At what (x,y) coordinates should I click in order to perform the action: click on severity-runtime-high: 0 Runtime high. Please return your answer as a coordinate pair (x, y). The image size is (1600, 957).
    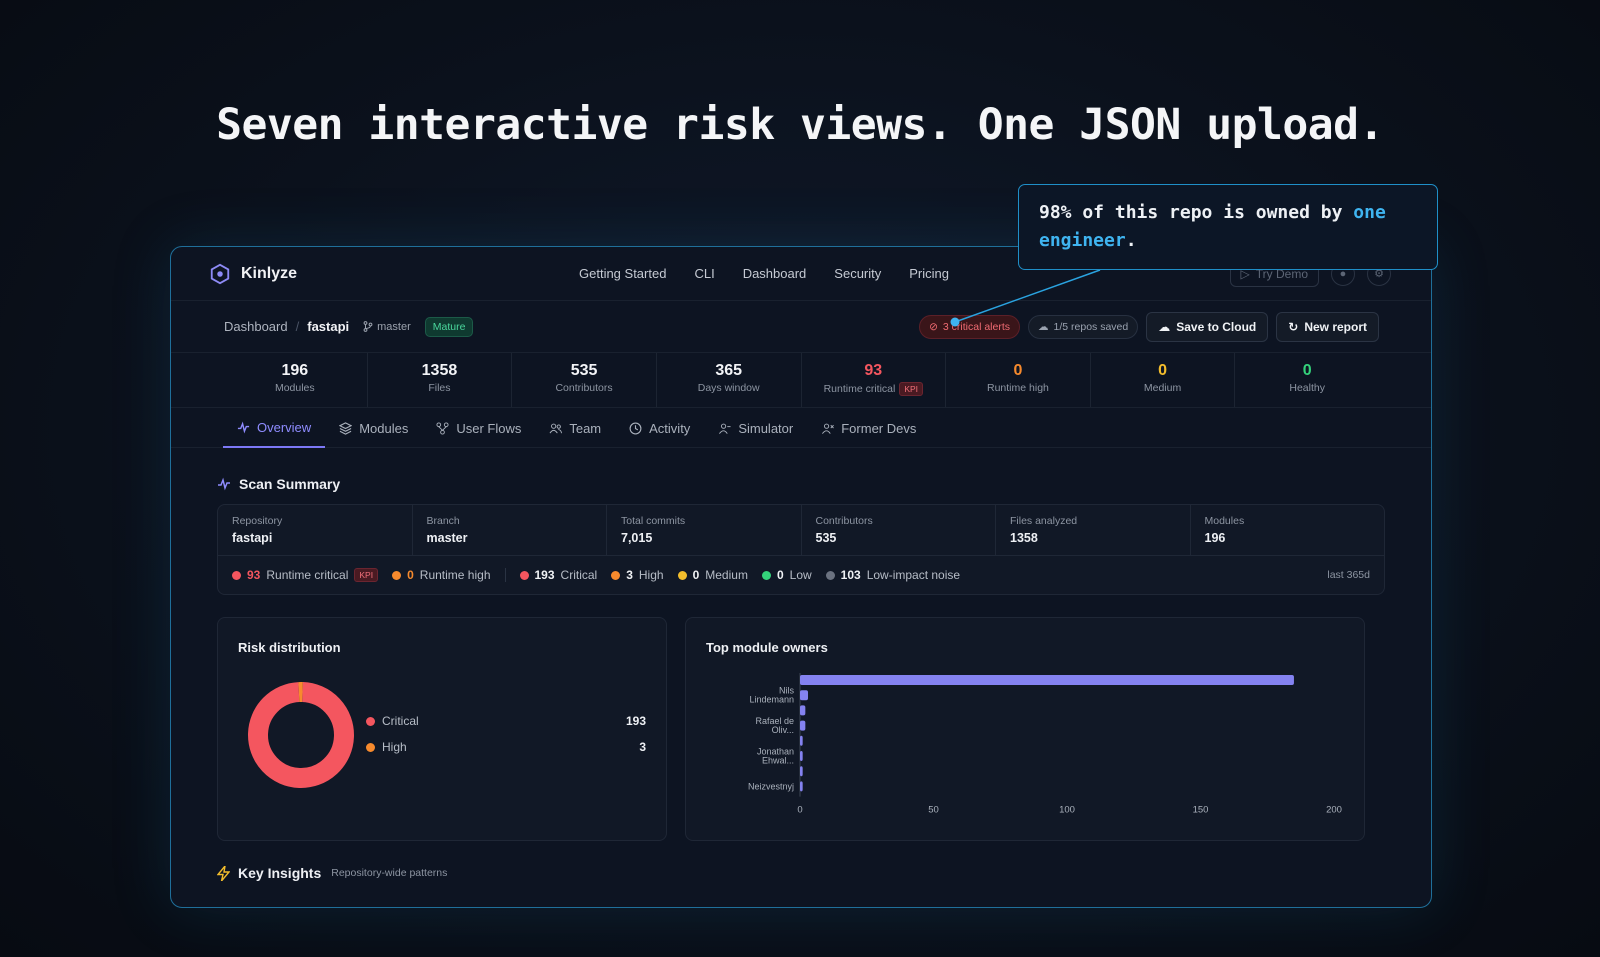
    Looking at the image, I should click on (441, 575).